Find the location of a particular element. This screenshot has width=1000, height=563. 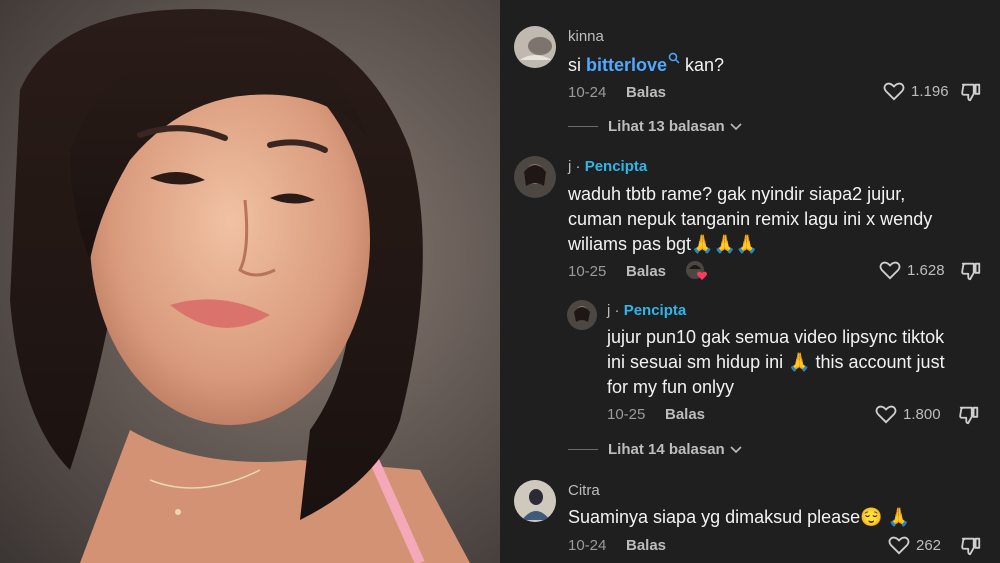

view-replies-button: Lihat 13 balasan is located at coordinates (655, 126).